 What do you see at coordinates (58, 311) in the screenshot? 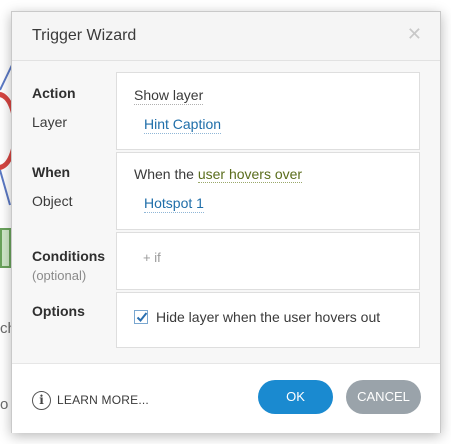
I see `options-label: Options` at bounding box center [58, 311].